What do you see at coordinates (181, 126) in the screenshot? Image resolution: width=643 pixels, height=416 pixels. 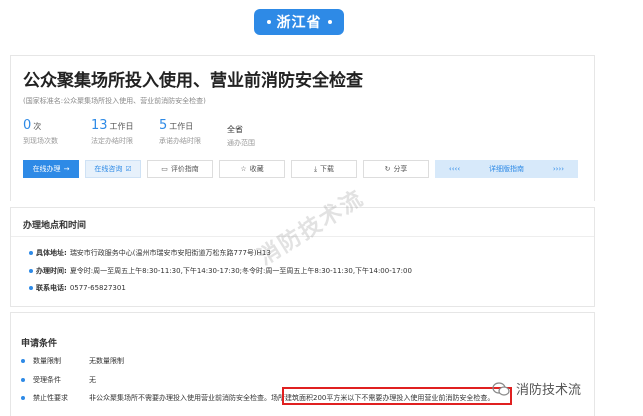 I see `stat-promised-unit: 工作日` at bounding box center [181, 126].